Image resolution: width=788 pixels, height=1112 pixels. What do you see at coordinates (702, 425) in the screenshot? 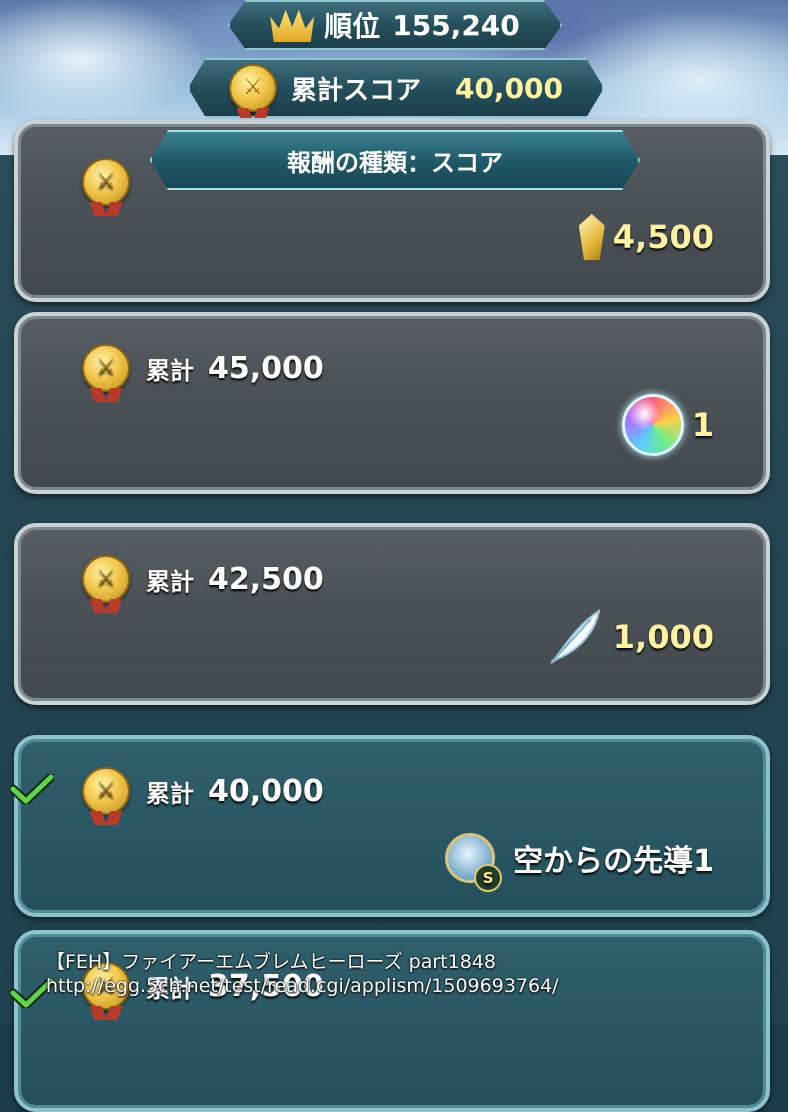
I see `reward-amount: 1` at bounding box center [702, 425].